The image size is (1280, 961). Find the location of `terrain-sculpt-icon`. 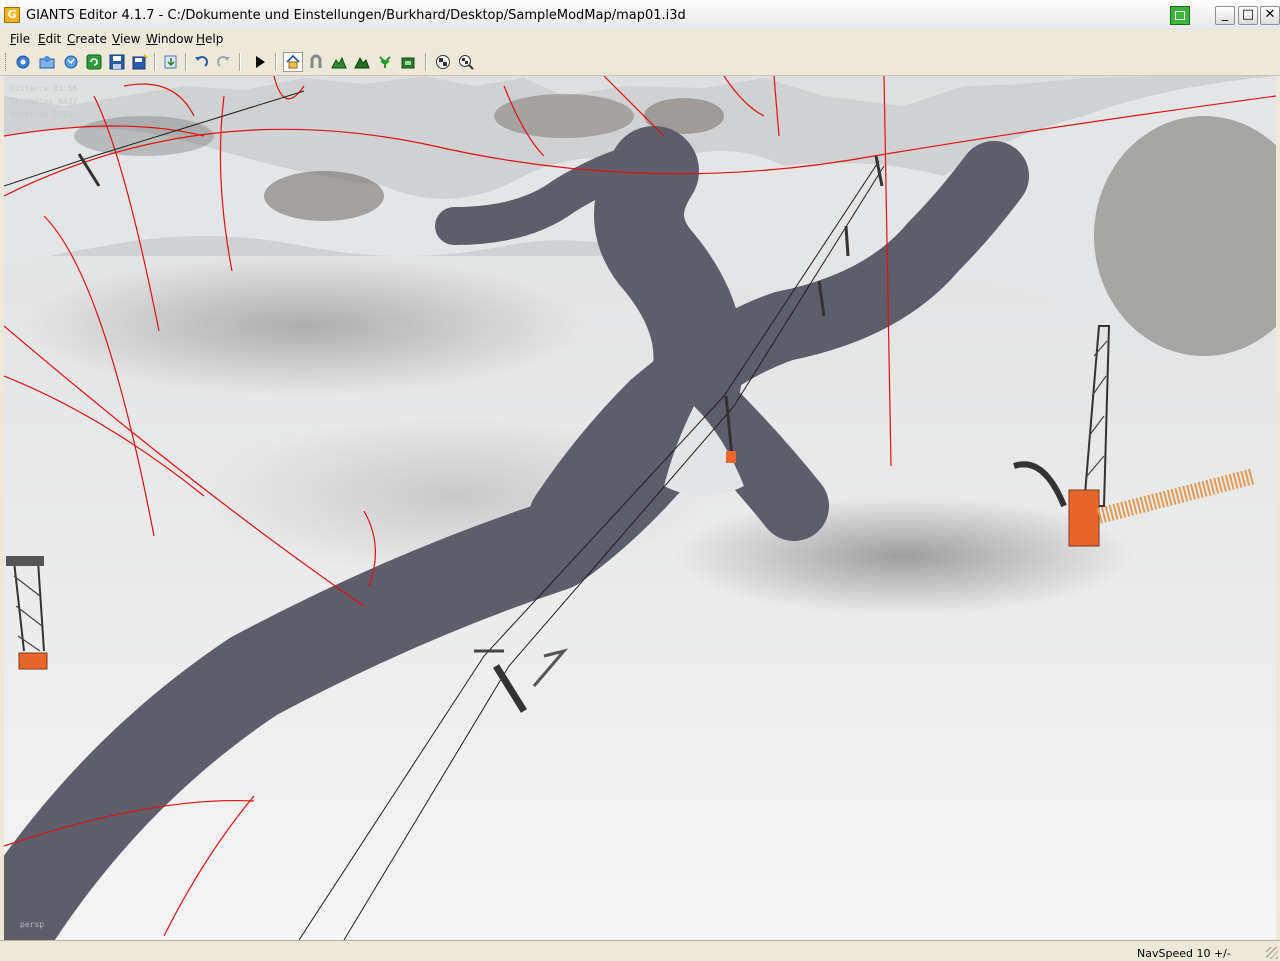

terrain-sculpt-icon is located at coordinates (362, 62).